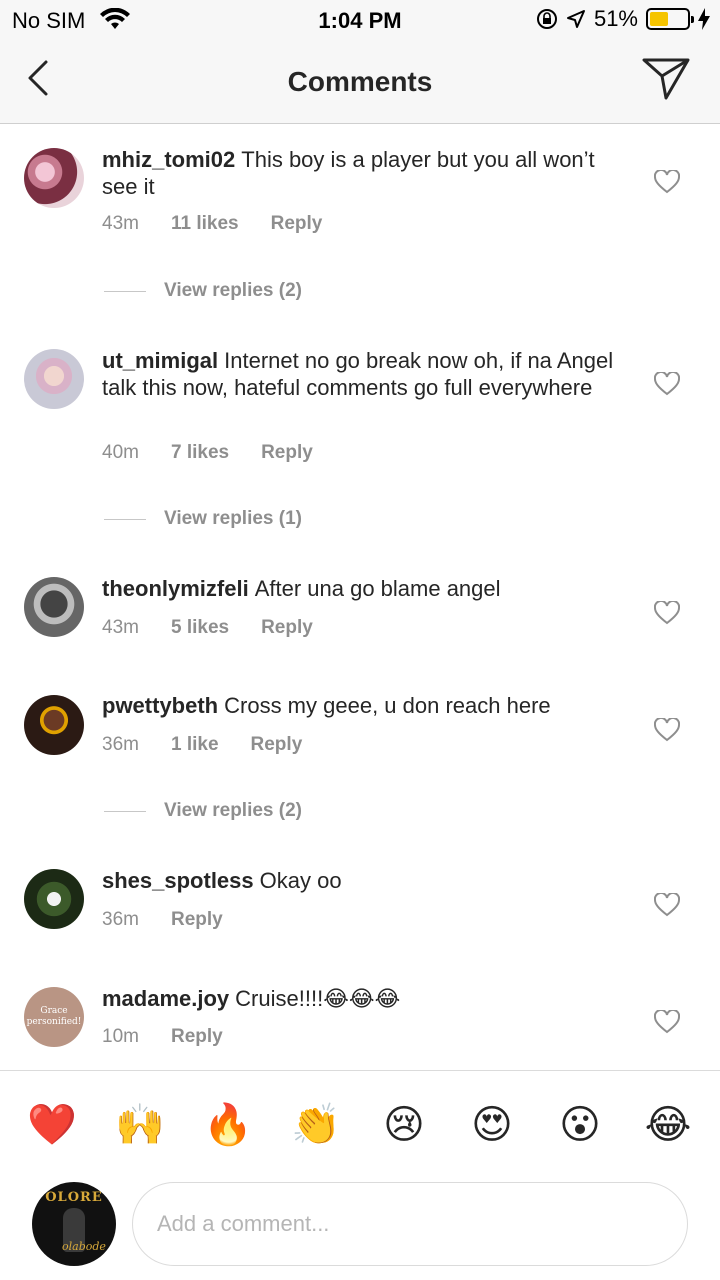  I want to click on comment-body: Cross my geee, u don reach here, so click(387, 705).